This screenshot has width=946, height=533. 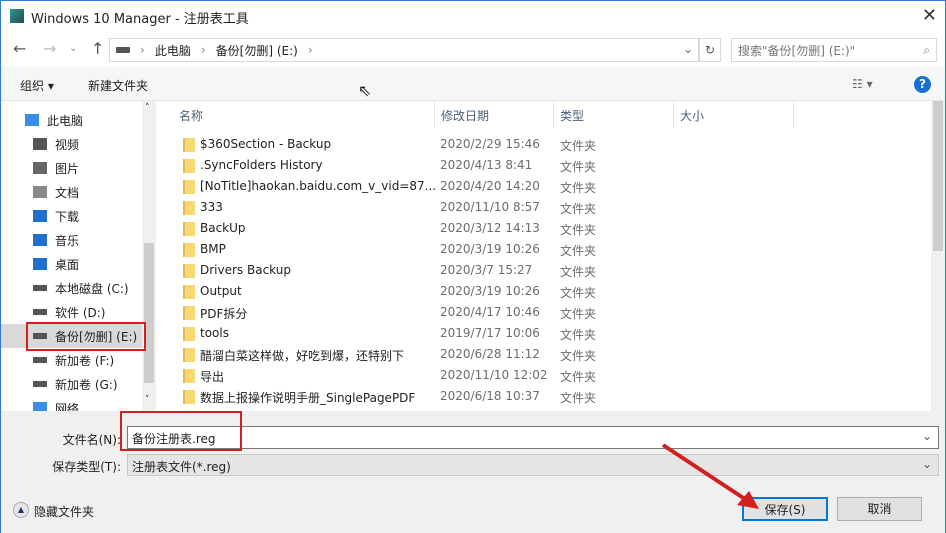 I want to click on sidebar-item: 音乐, so click(x=71, y=240).